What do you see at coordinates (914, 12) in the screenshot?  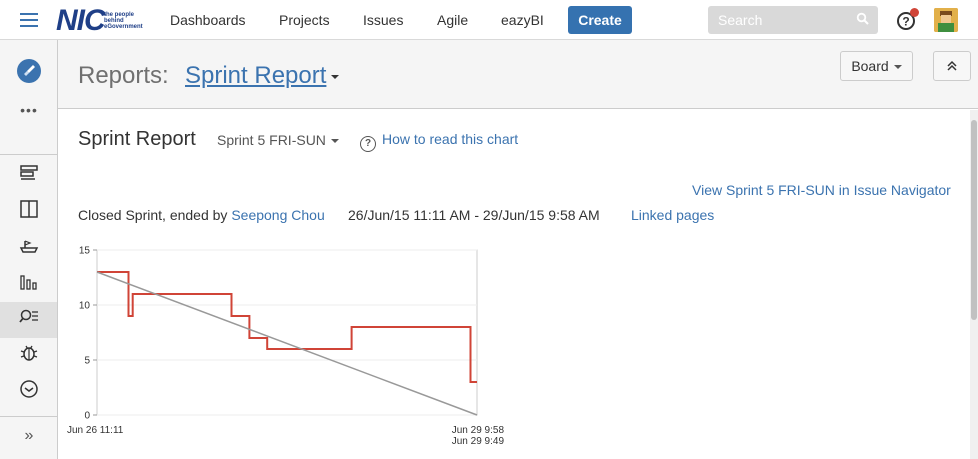 I see `notification-badge` at bounding box center [914, 12].